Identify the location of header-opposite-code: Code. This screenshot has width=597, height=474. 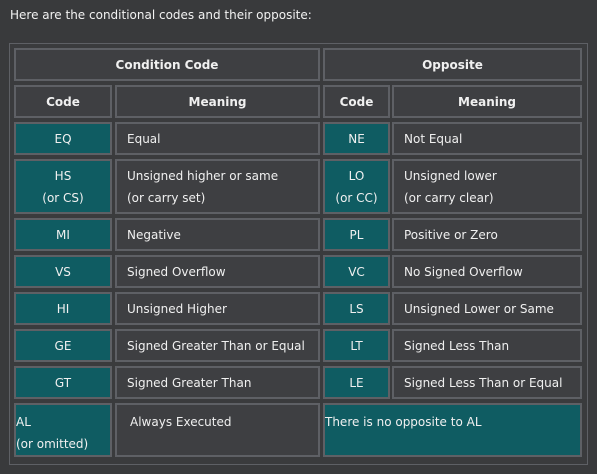
(356, 101).